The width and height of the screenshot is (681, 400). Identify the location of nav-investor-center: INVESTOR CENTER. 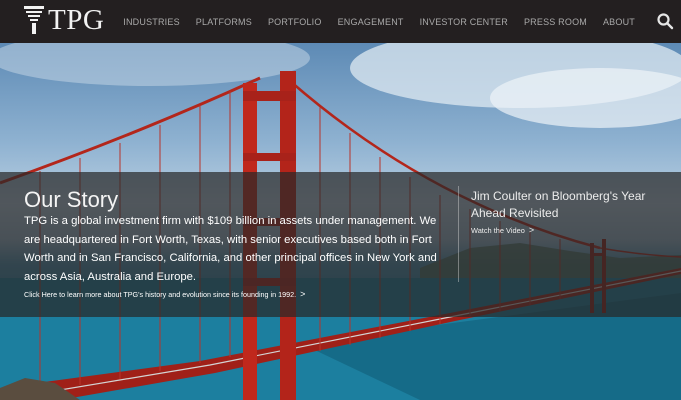
(464, 22).